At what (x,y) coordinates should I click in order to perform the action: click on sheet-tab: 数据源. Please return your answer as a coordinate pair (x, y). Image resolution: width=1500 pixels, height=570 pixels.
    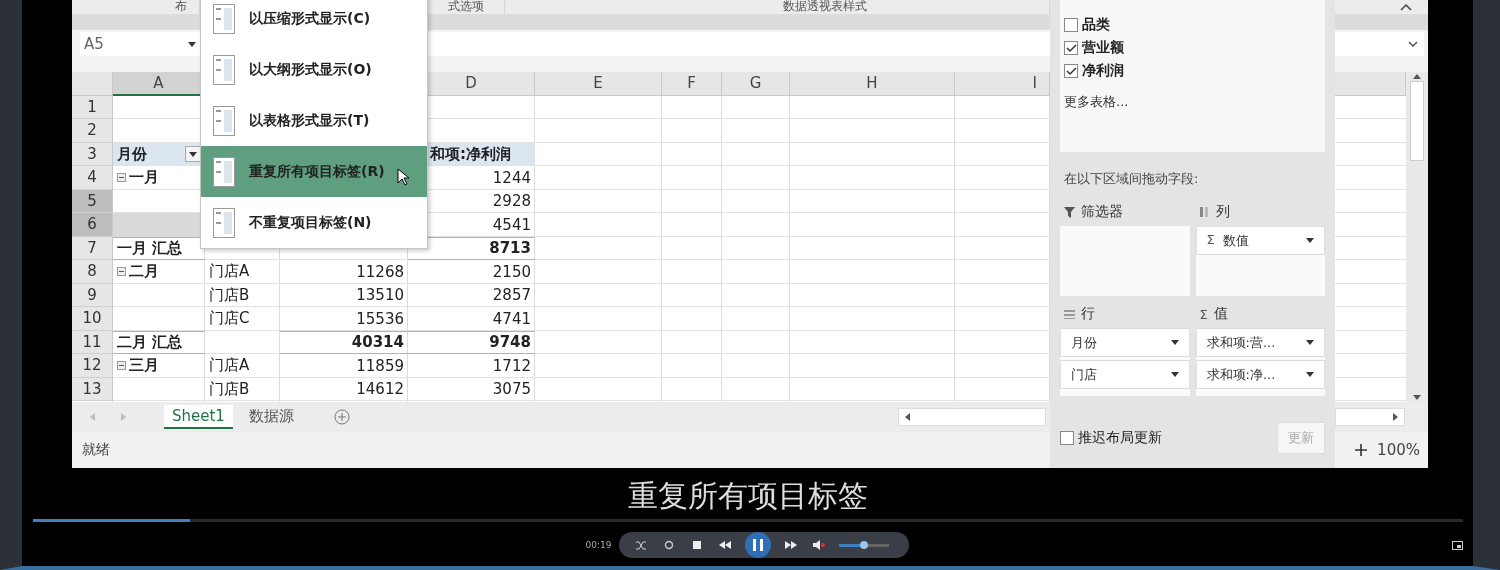
    Looking at the image, I should click on (271, 417).